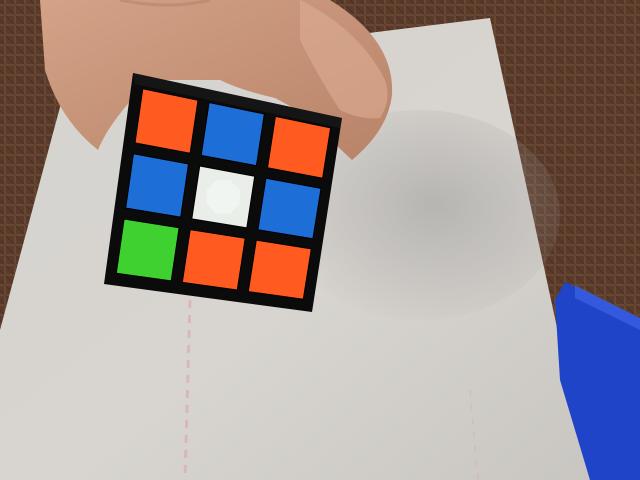  I want to click on sticker-r3-c1-green, so click(147, 250).